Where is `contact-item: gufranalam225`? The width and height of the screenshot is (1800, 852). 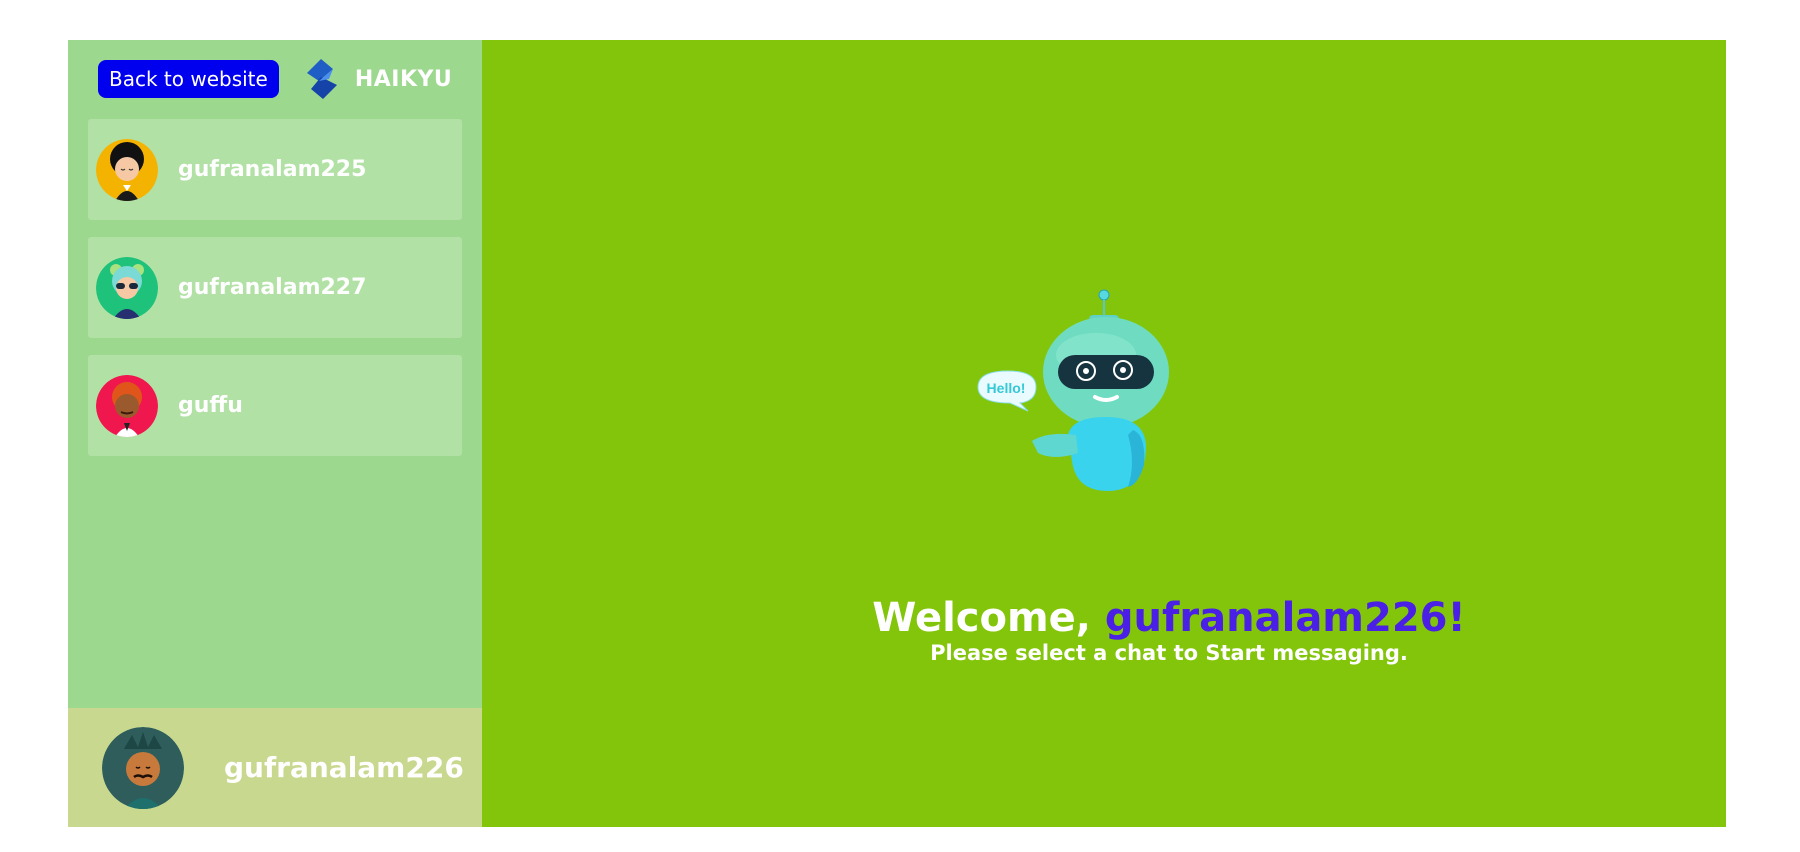
contact-item: gufranalam225 is located at coordinates (275, 169).